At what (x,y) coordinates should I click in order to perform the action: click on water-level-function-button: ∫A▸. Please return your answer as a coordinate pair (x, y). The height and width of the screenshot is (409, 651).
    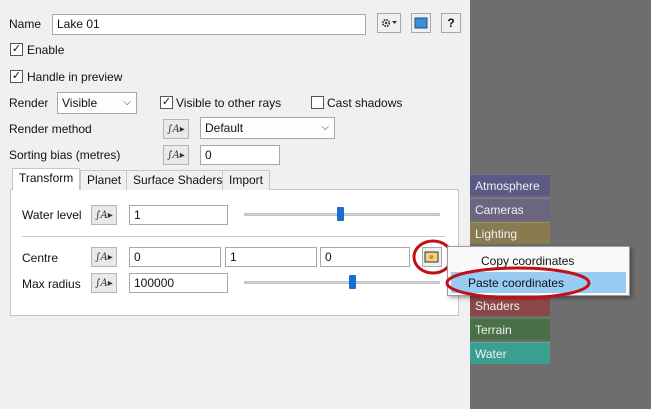
    Looking at the image, I should click on (104, 215).